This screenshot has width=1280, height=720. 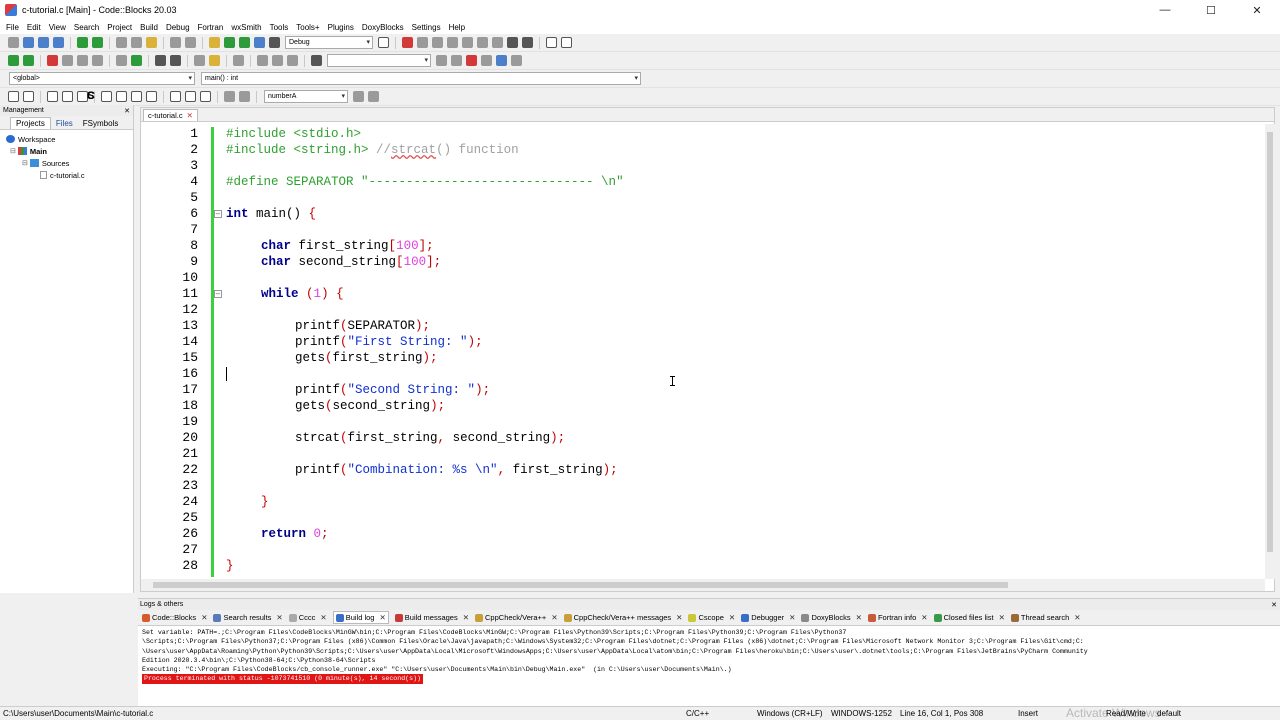 I want to click on tree-item-sources: ⊟ Sources, so click(x=66, y=163).